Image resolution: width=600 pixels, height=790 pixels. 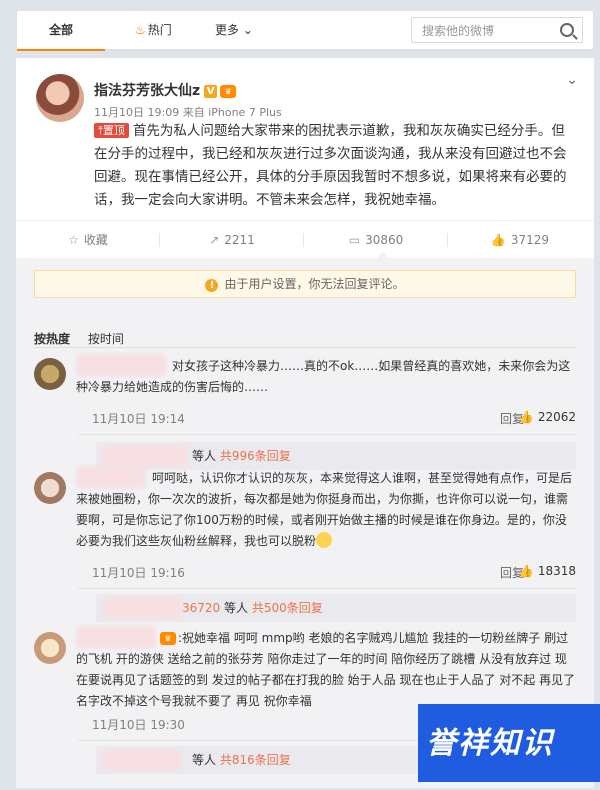 I want to click on favorite-label: 收藏, so click(x=95, y=240).